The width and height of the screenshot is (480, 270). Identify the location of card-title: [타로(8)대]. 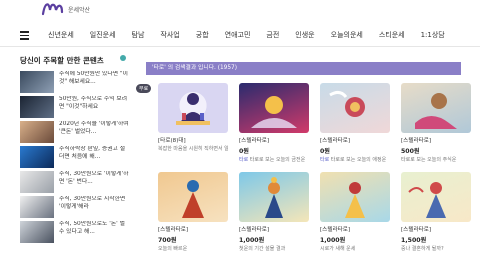
(172, 141).